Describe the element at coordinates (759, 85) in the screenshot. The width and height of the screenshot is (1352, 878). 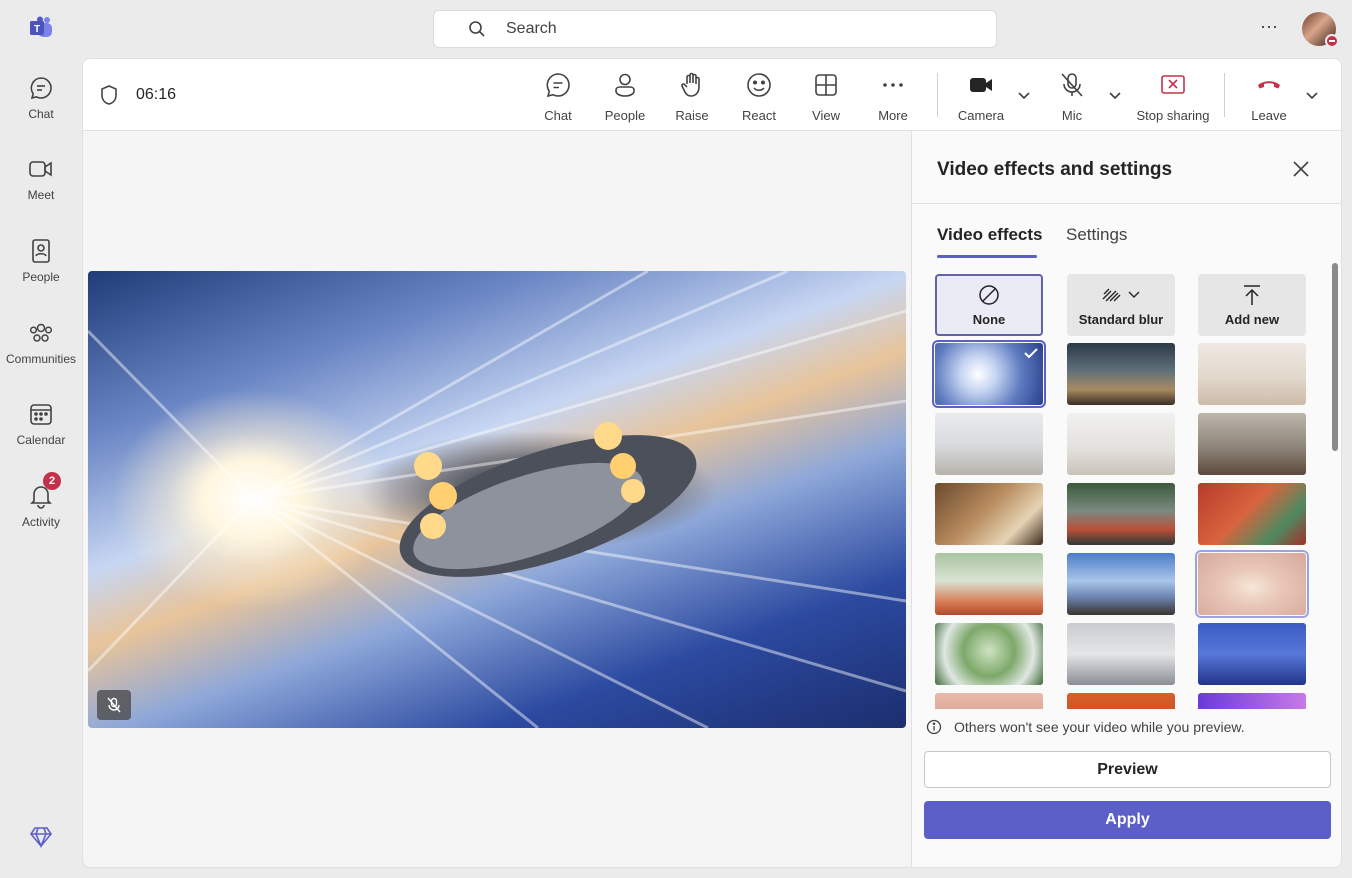
I see `smiley-icon` at that location.